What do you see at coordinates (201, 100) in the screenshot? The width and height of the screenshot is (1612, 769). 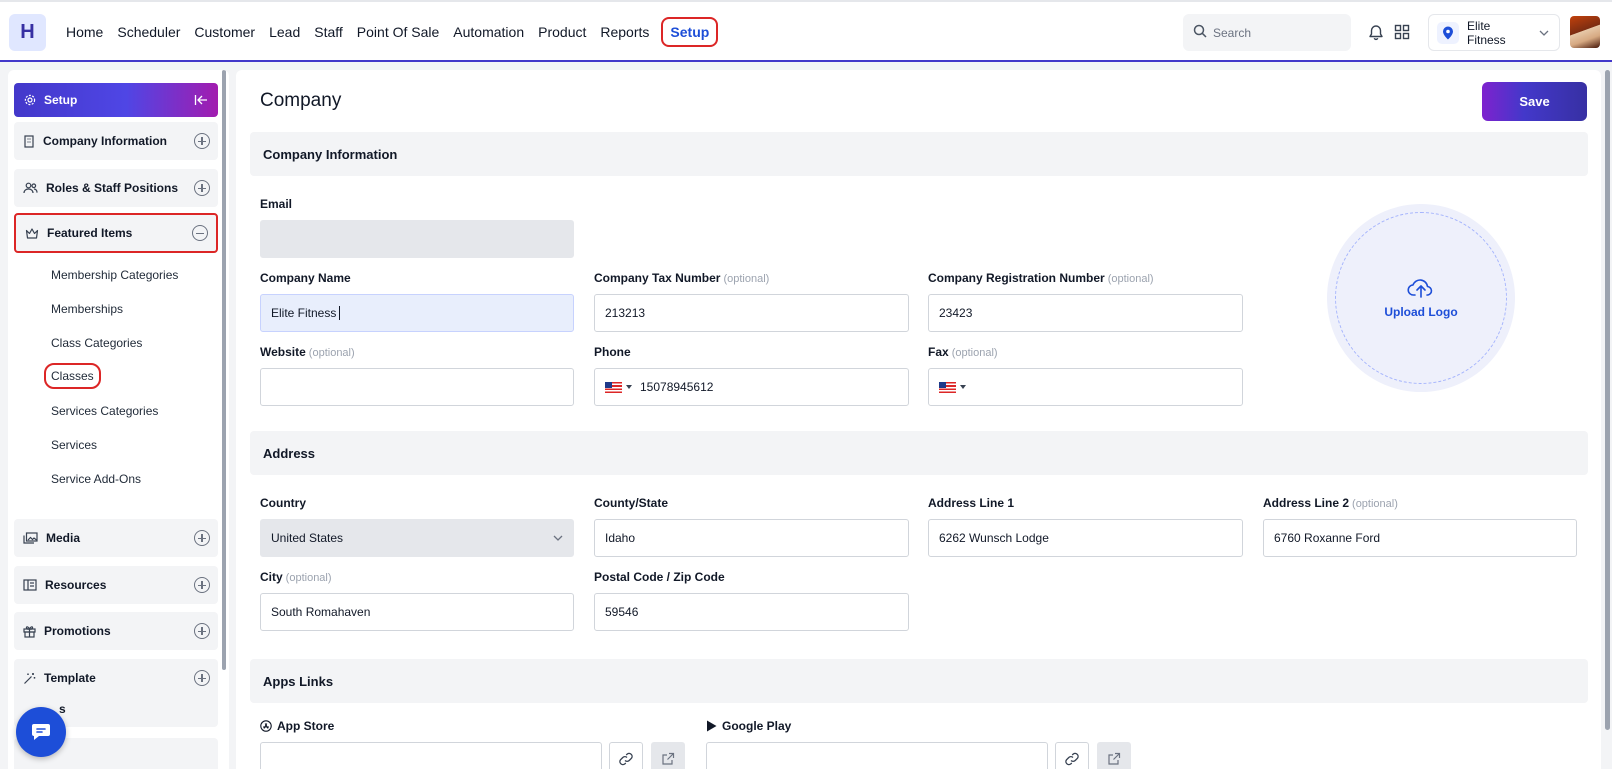 I see `collapse-sidebar-icon` at bounding box center [201, 100].